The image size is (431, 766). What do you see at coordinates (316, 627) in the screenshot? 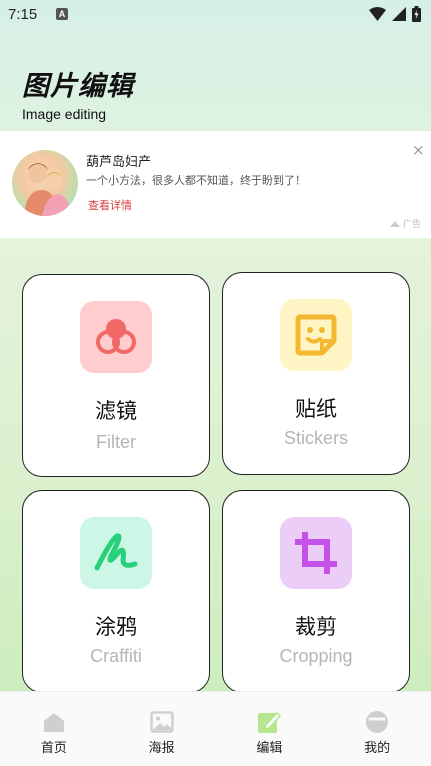
I see `card-label: 裁剪` at bounding box center [316, 627].